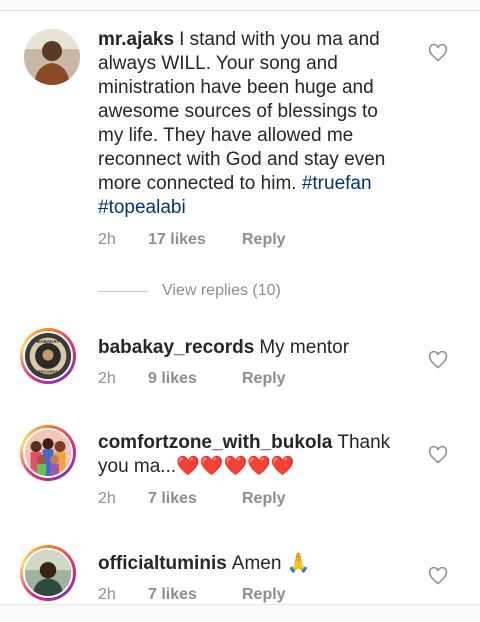 The image size is (480, 622). What do you see at coordinates (162, 563) in the screenshot?
I see `comment-username: officialtuminis` at bounding box center [162, 563].